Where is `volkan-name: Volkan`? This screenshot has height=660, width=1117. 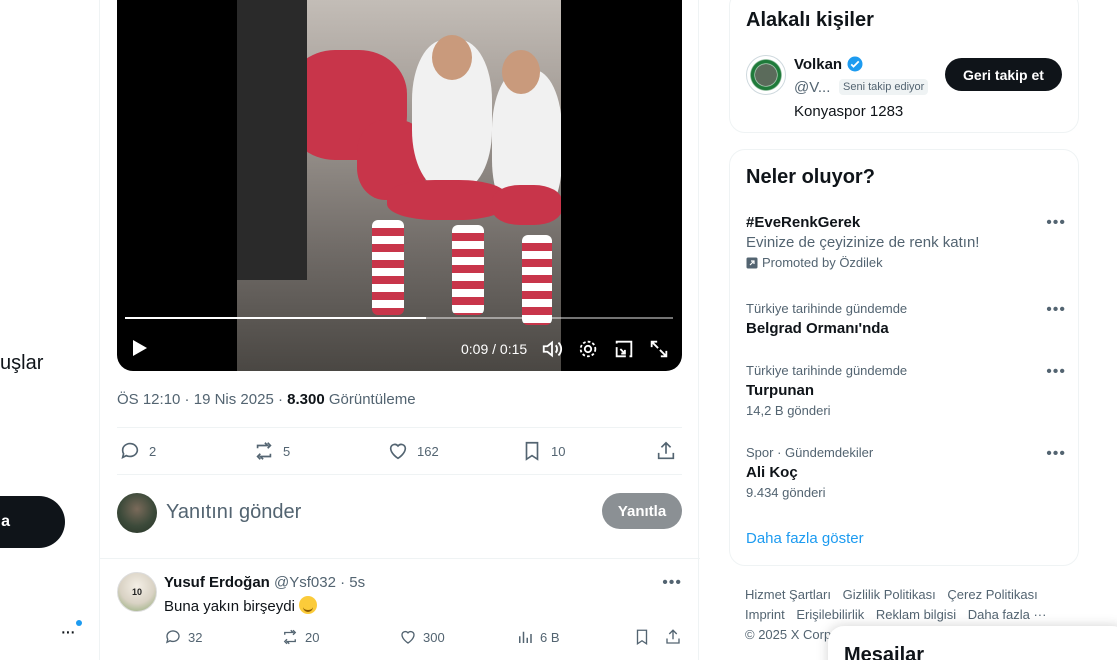
volkan-name: Volkan is located at coordinates (829, 64).